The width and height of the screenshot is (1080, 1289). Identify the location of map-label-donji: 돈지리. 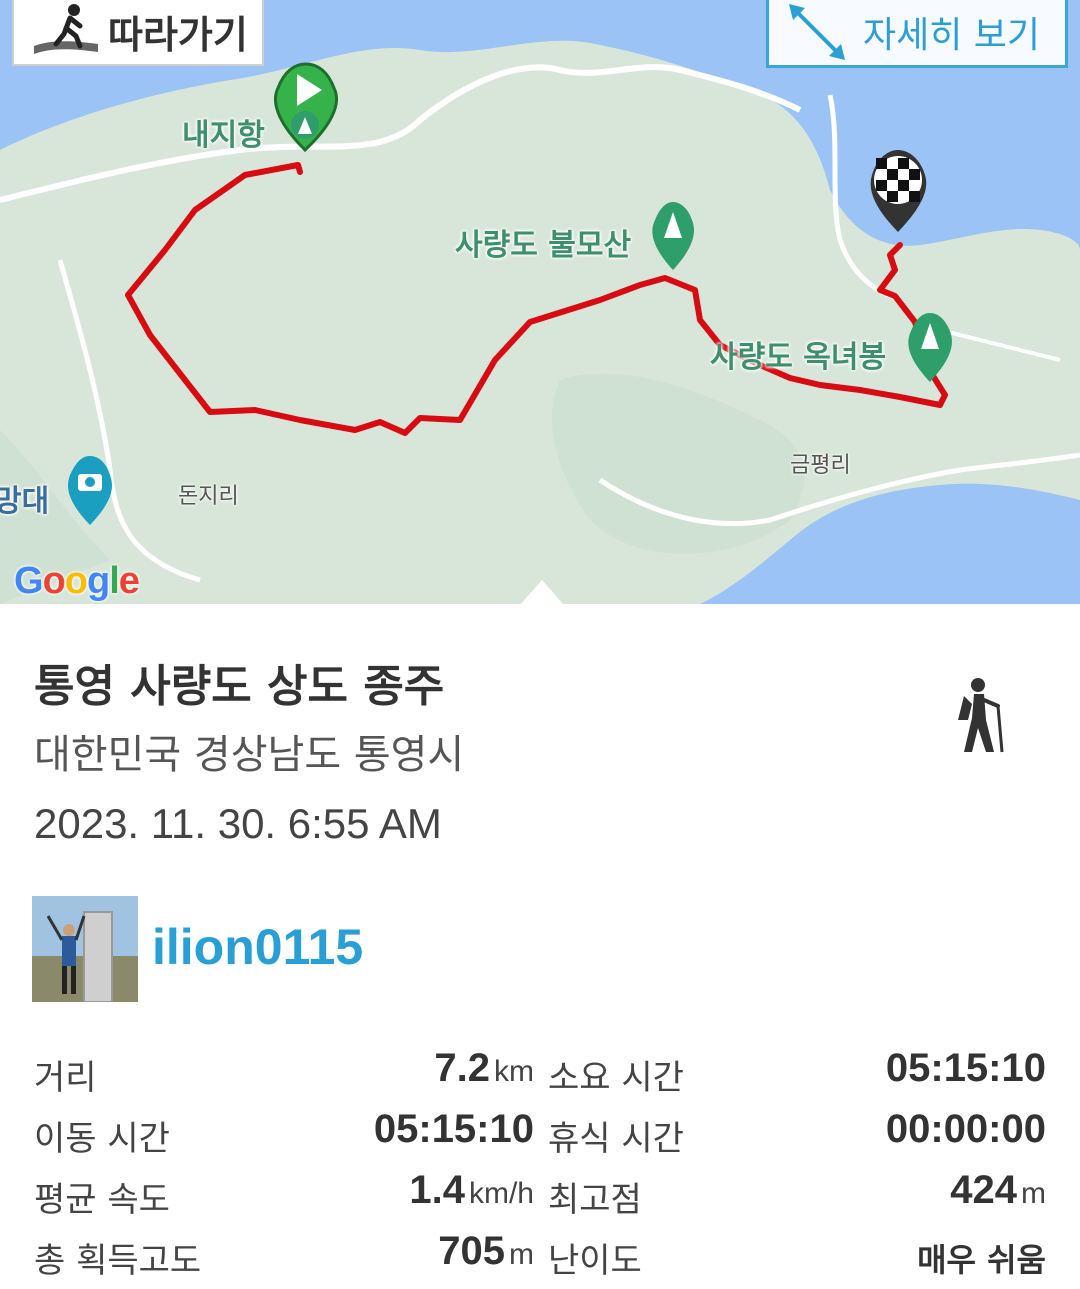
(208, 496).